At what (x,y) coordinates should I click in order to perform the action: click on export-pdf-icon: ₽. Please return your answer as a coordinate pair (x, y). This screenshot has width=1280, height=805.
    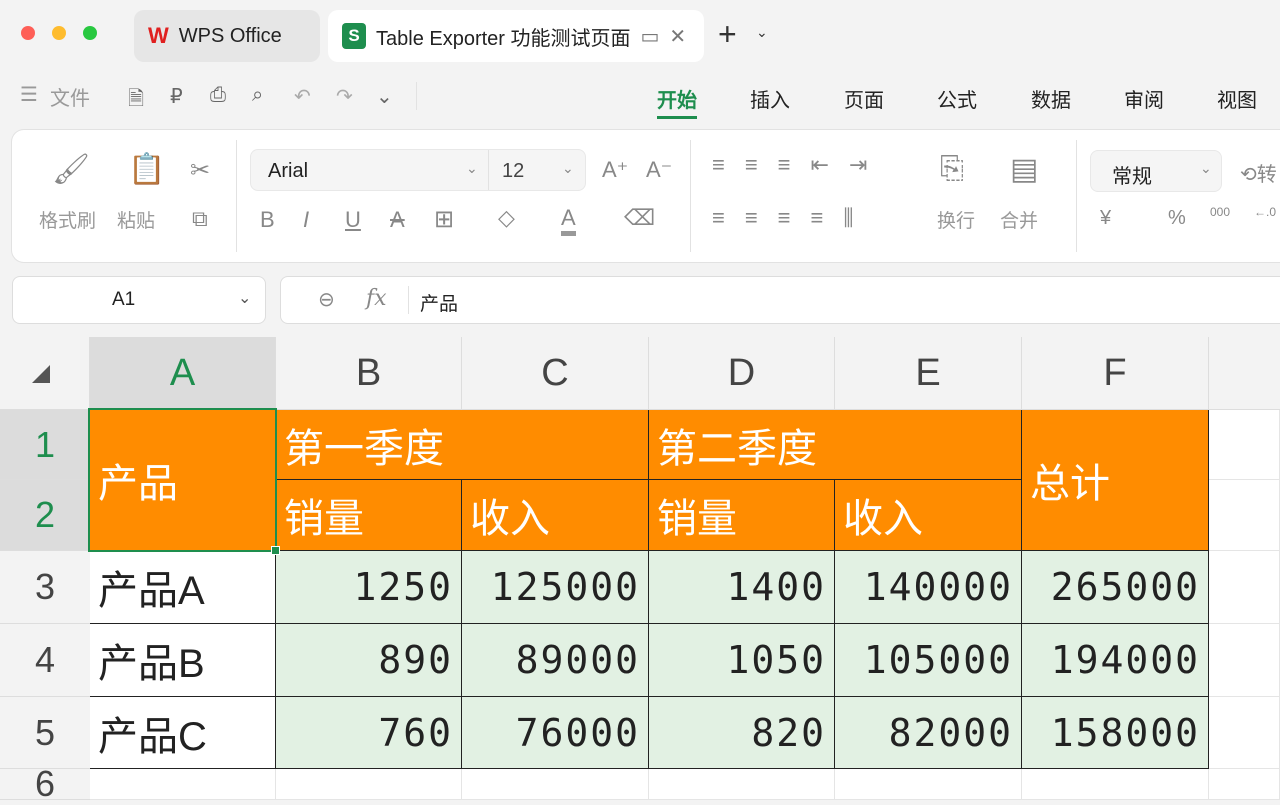
    Looking at the image, I should click on (176, 96).